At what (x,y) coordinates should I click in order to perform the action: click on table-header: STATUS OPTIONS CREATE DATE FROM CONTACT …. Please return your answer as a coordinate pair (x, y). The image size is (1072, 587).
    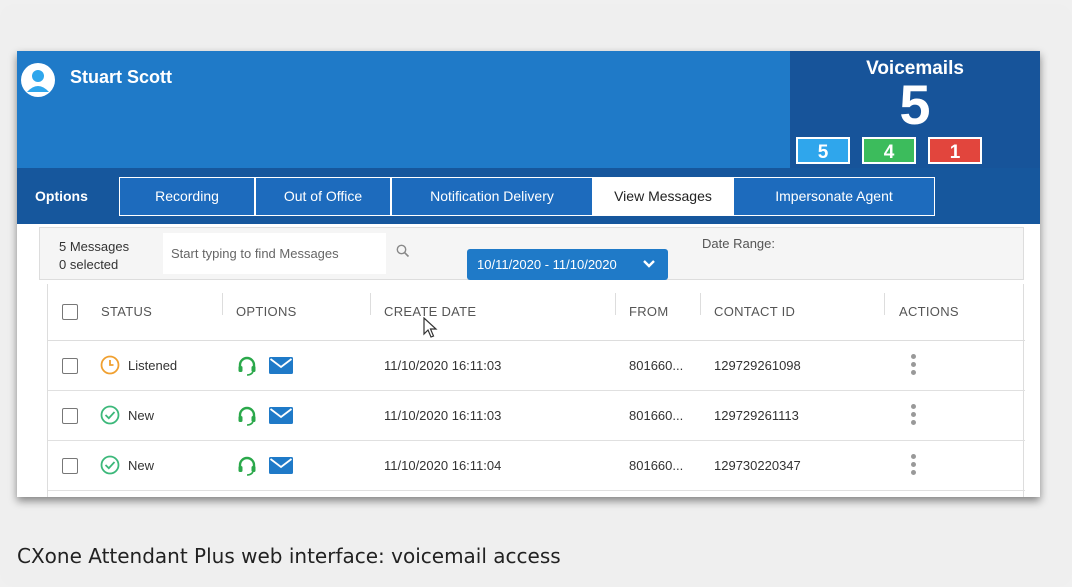
    Looking at the image, I should click on (536, 312).